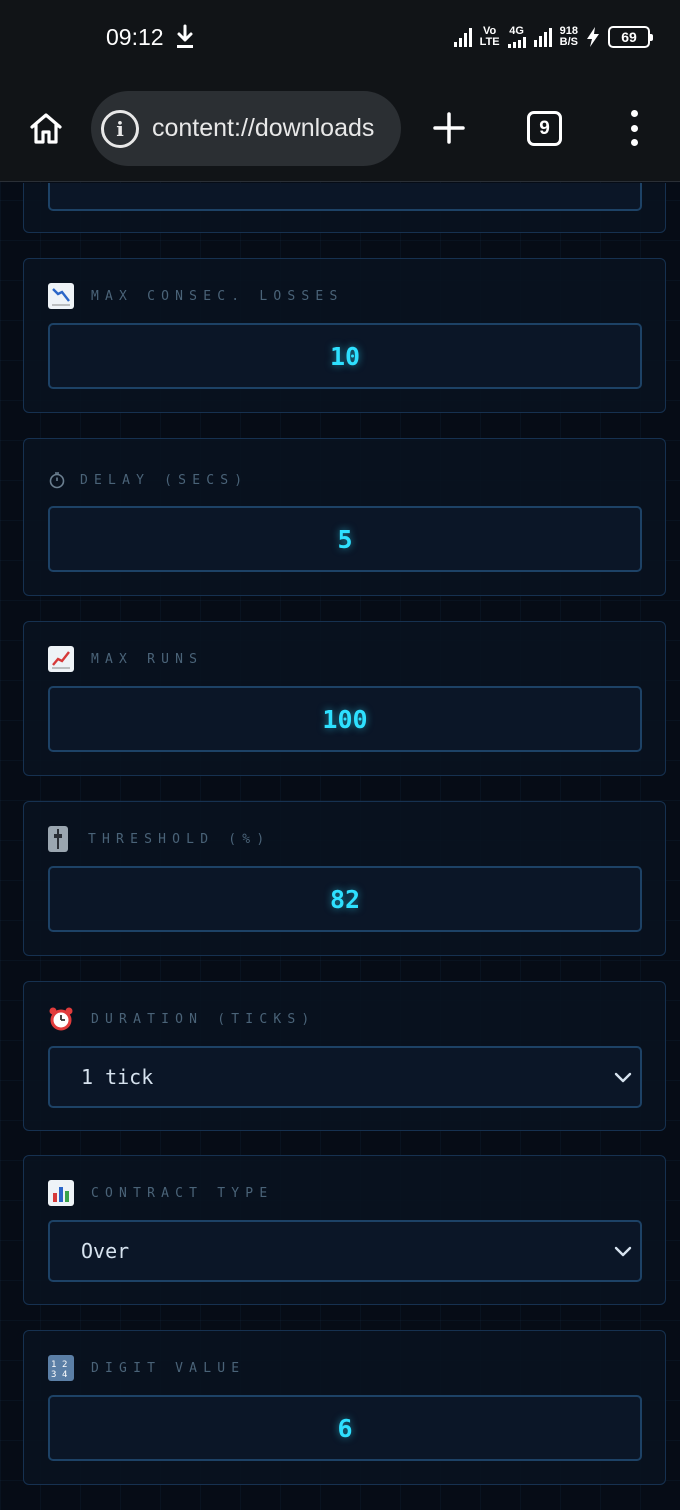 This screenshot has height=1510, width=680. I want to click on network-speed: 918 B/S, so click(569, 37).